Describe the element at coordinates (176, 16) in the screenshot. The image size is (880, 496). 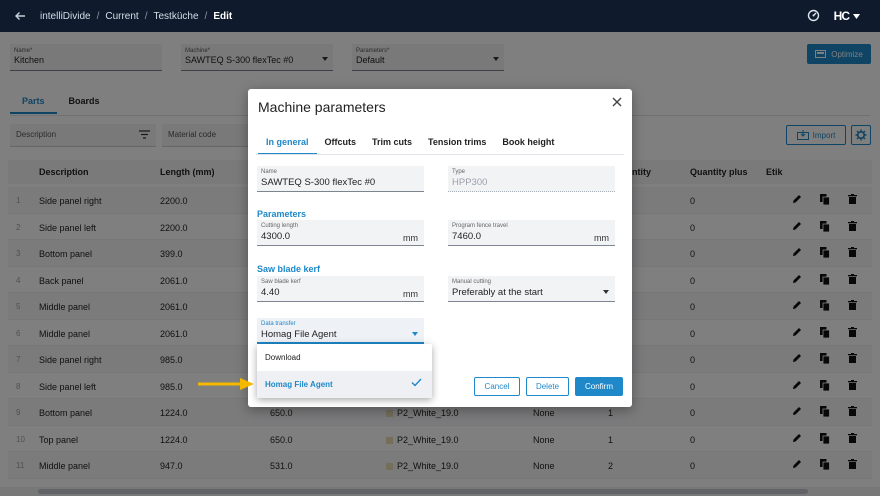
I see `breadcrumb-item-project: Testküche` at that location.